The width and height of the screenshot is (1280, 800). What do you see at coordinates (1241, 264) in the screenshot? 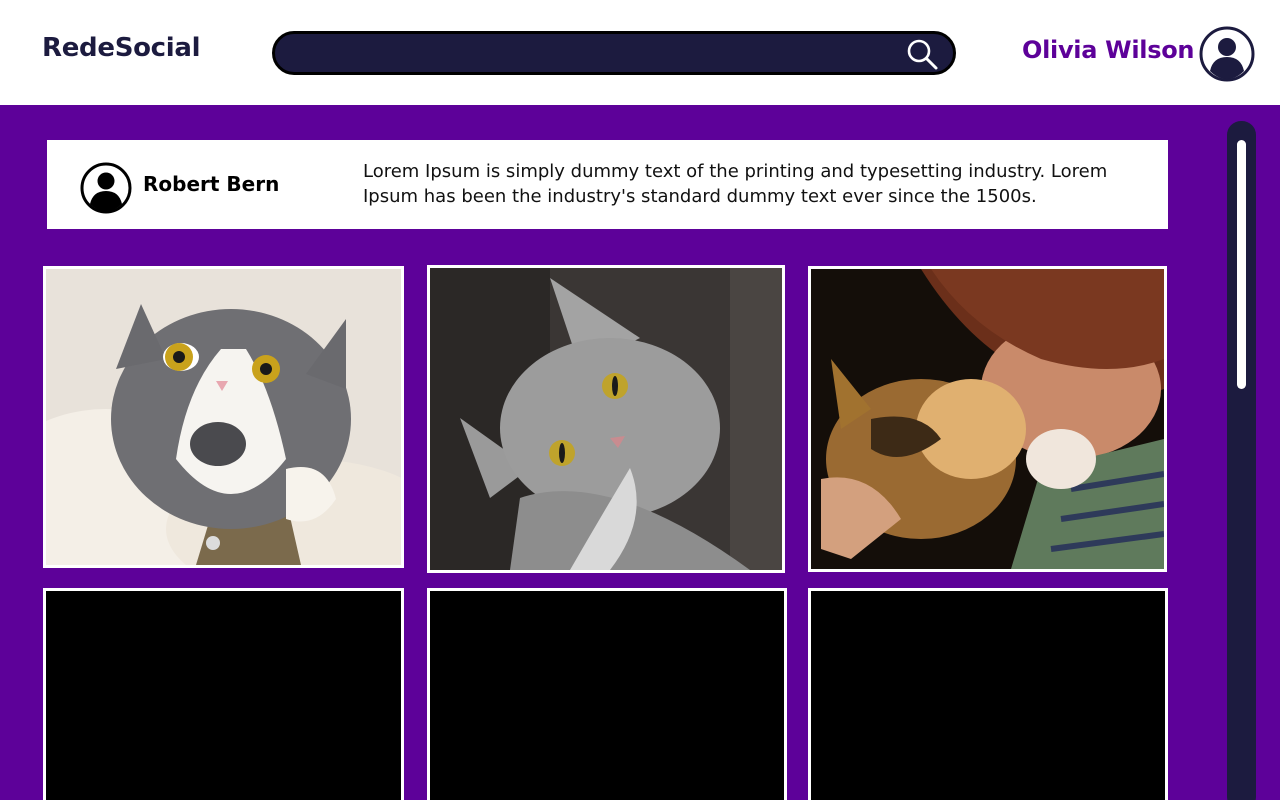
I see `scrollbar-thumb` at bounding box center [1241, 264].